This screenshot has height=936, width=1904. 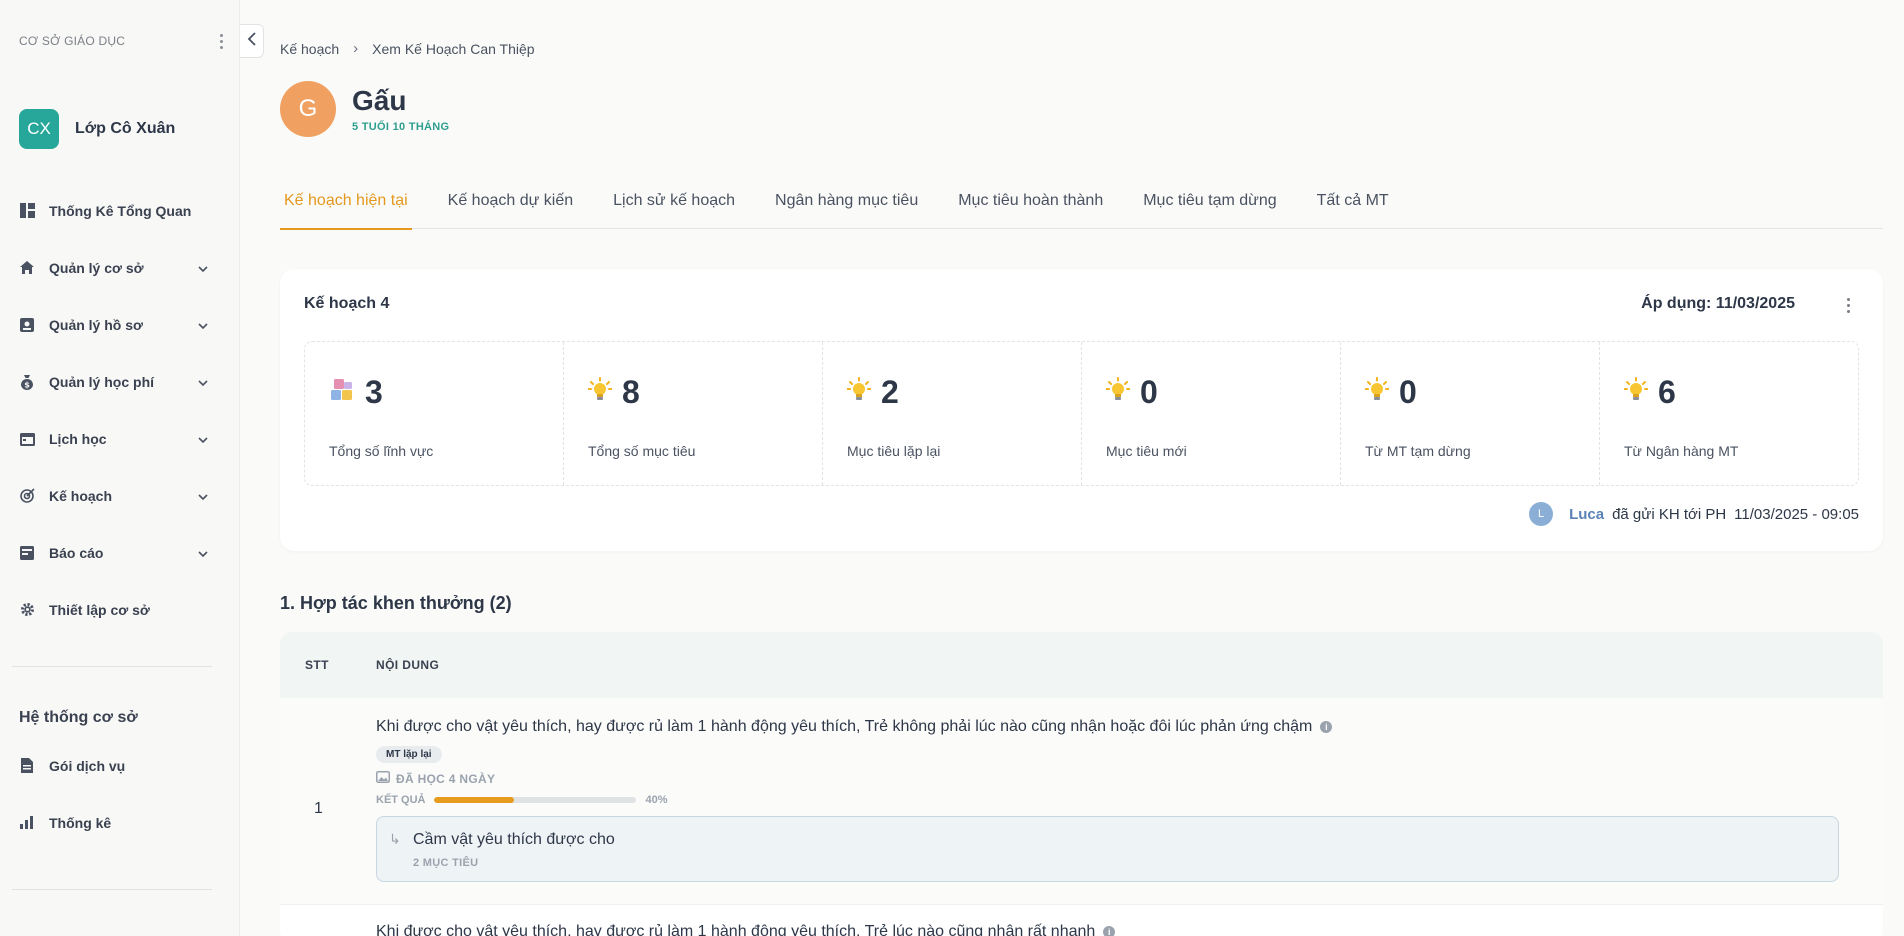 What do you see at coordinates (379, 100) in the screenshot?
I see `page-title: Gấu` at bounding box center [379, 100].